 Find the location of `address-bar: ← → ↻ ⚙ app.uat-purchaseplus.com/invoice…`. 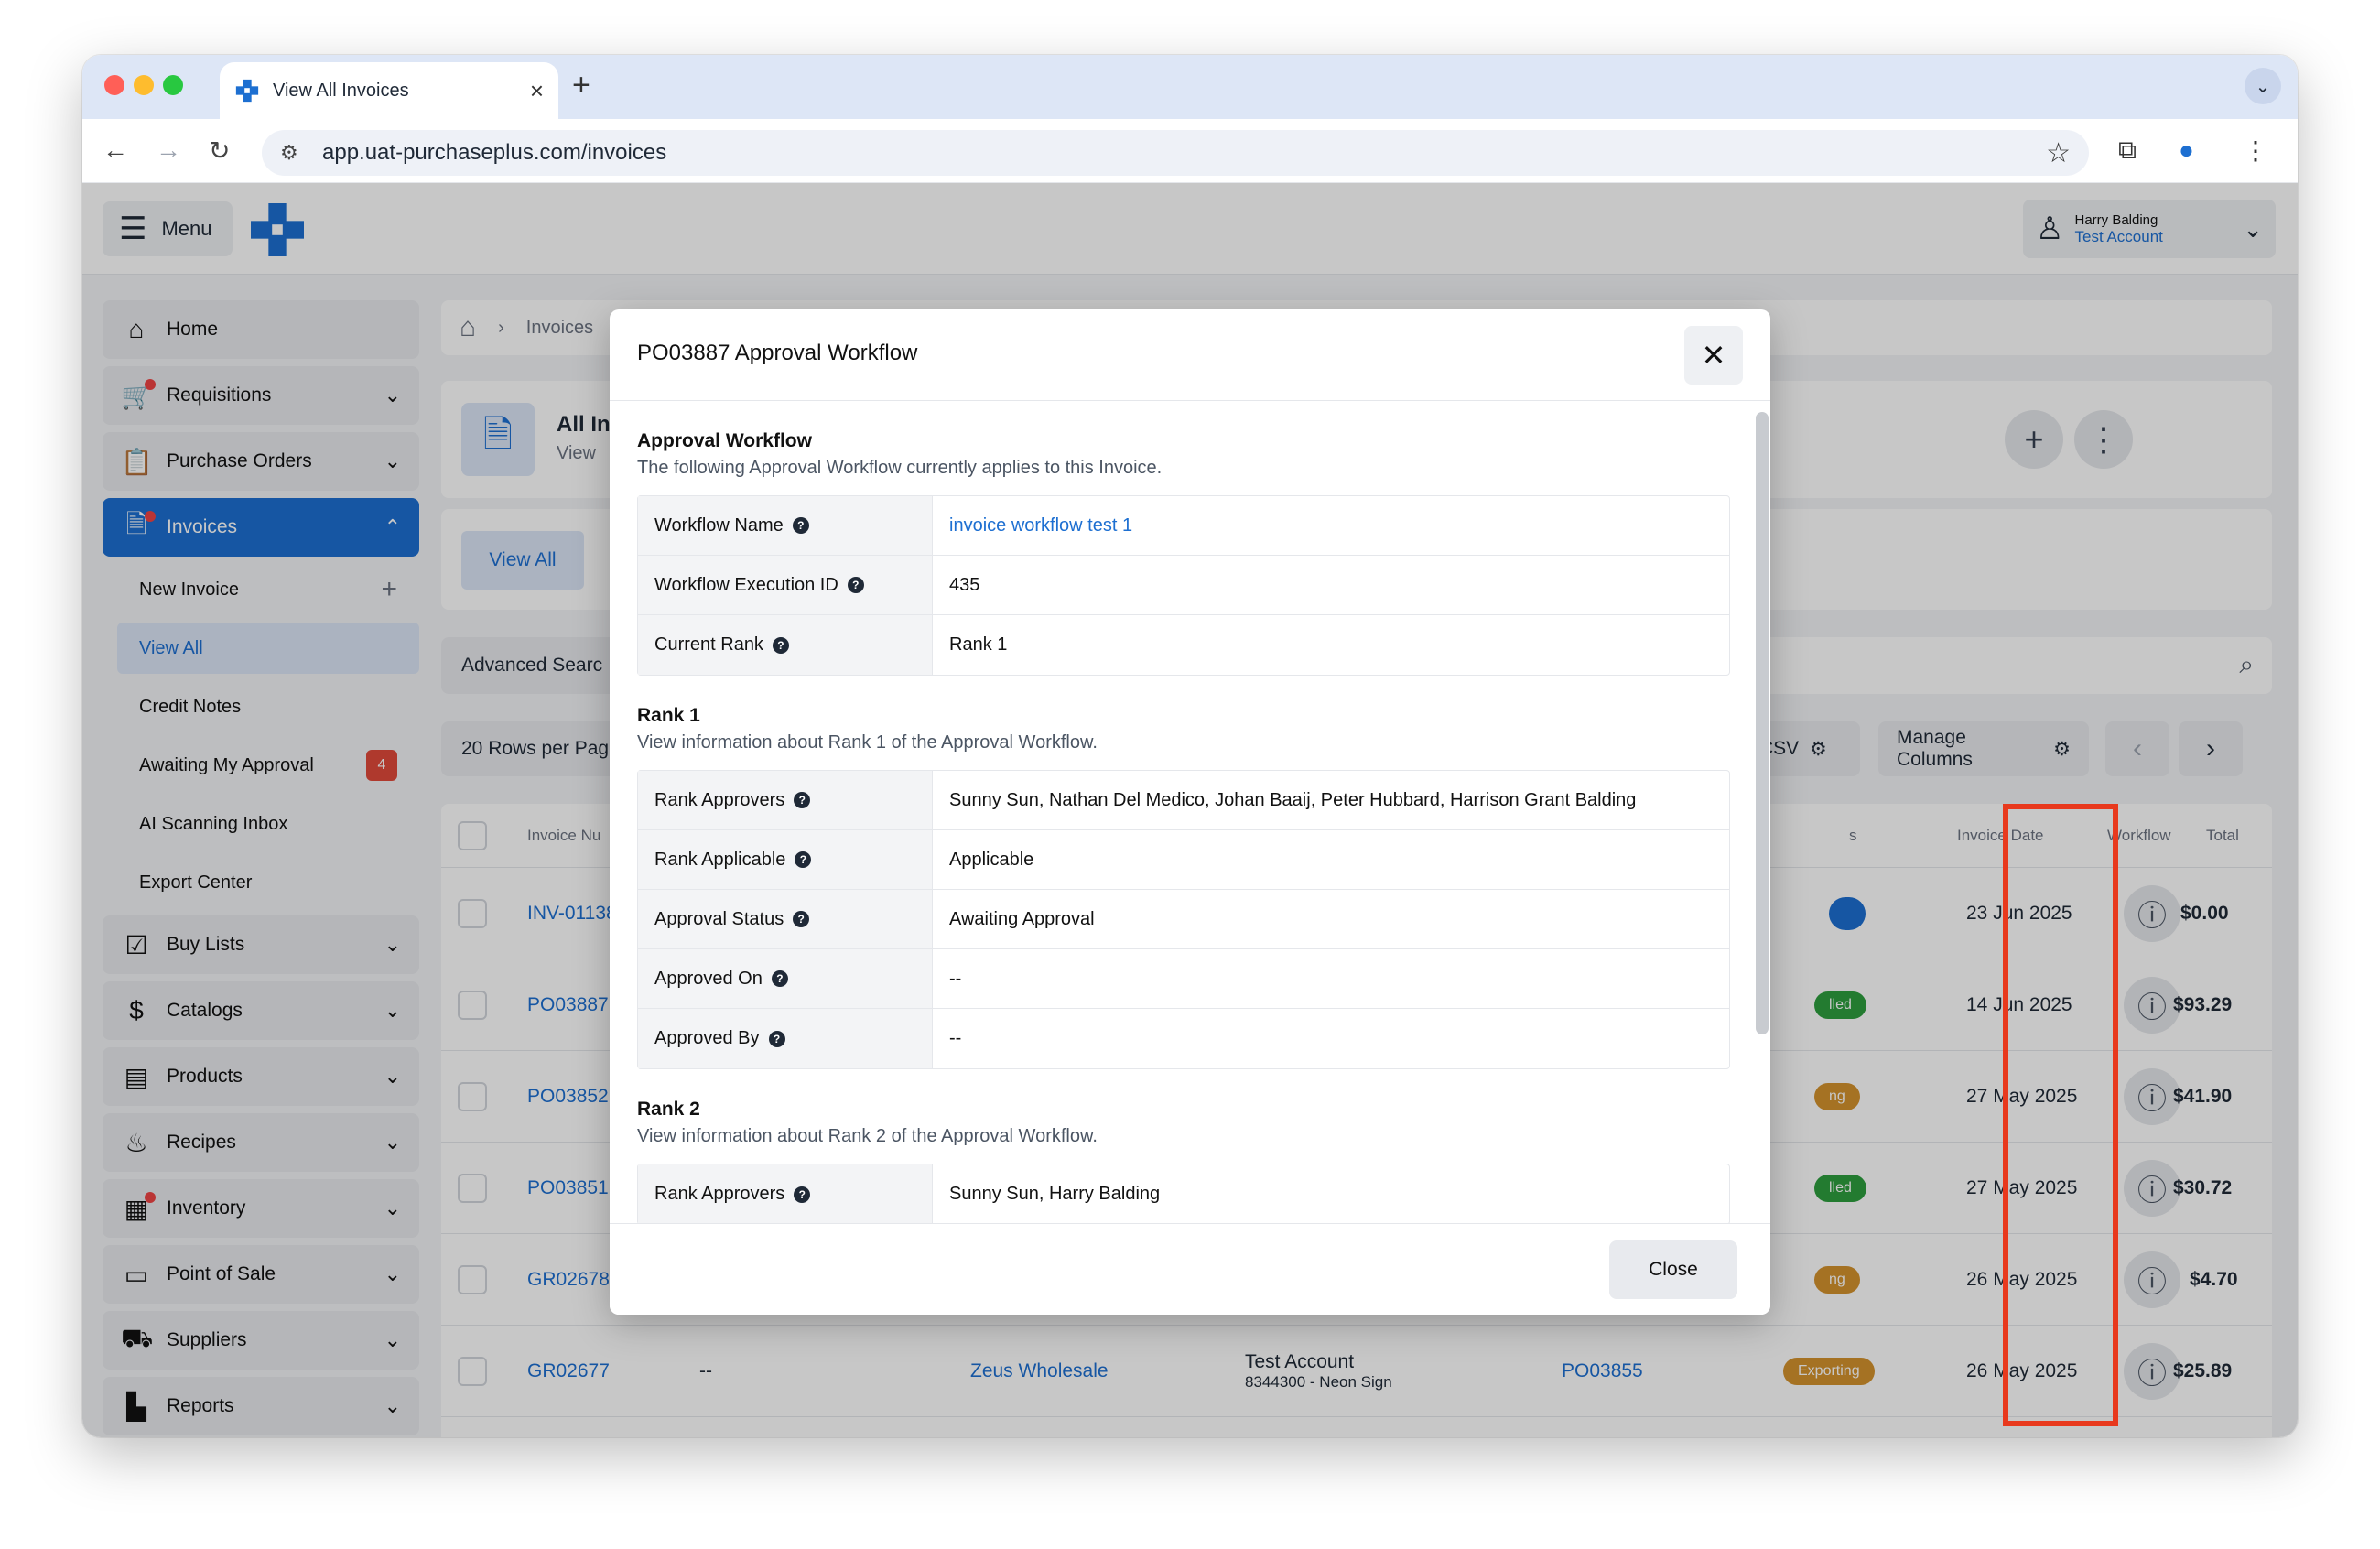

address-bar: ← → ↻ ⚙ app.uat-purchaseplus.com/invoice… is located at coordinates (1190, 151).